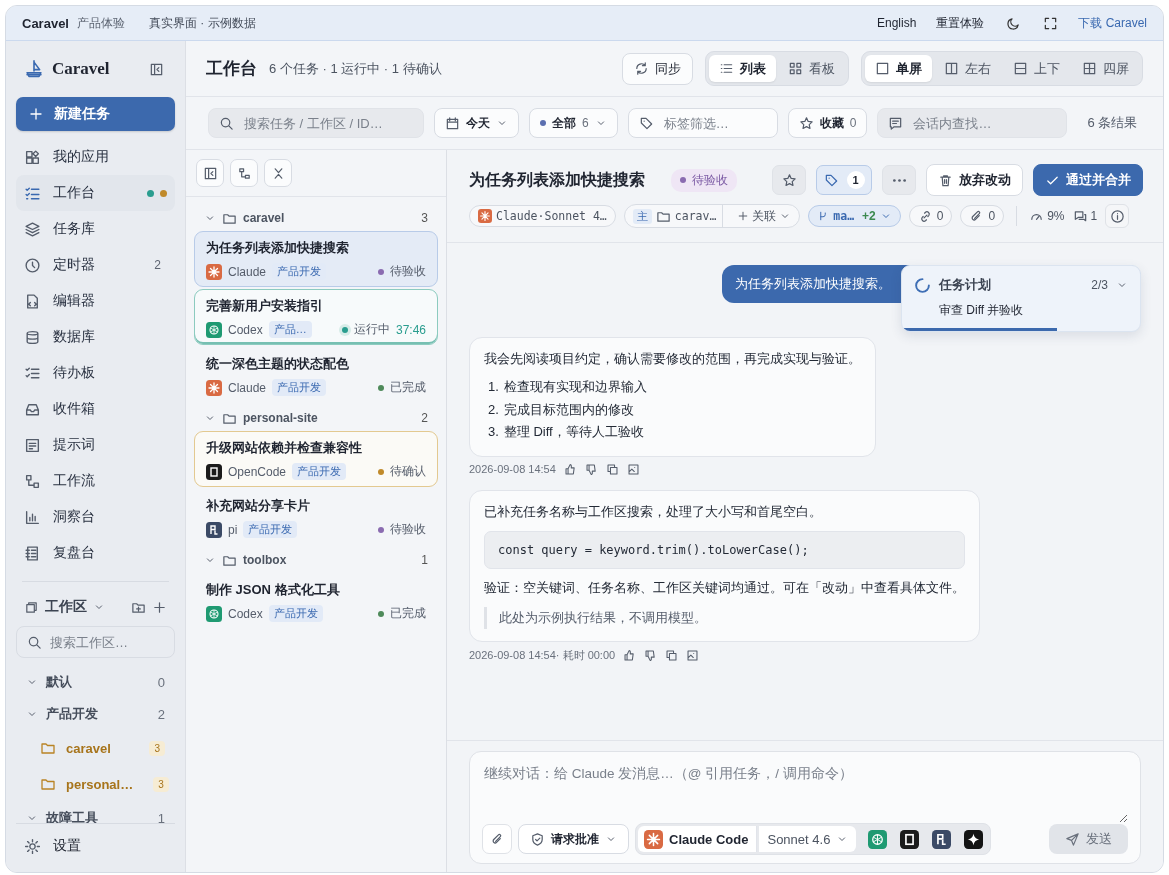 Image resolution: width=1169 pixels, height=875 pixels. What do you see at coordinates (1021, 298) in the screenshot?
I see `task-plan-popover: 任务计划 2/3 审查 Diff 并验收` at bounding box center [1021, 298].